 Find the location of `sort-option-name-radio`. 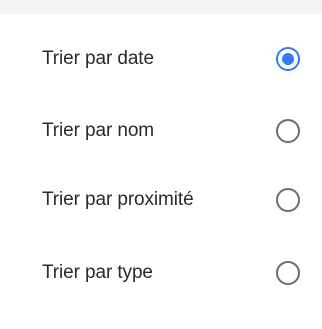

sort-option-name-radio is located at coordinates (288, 131).